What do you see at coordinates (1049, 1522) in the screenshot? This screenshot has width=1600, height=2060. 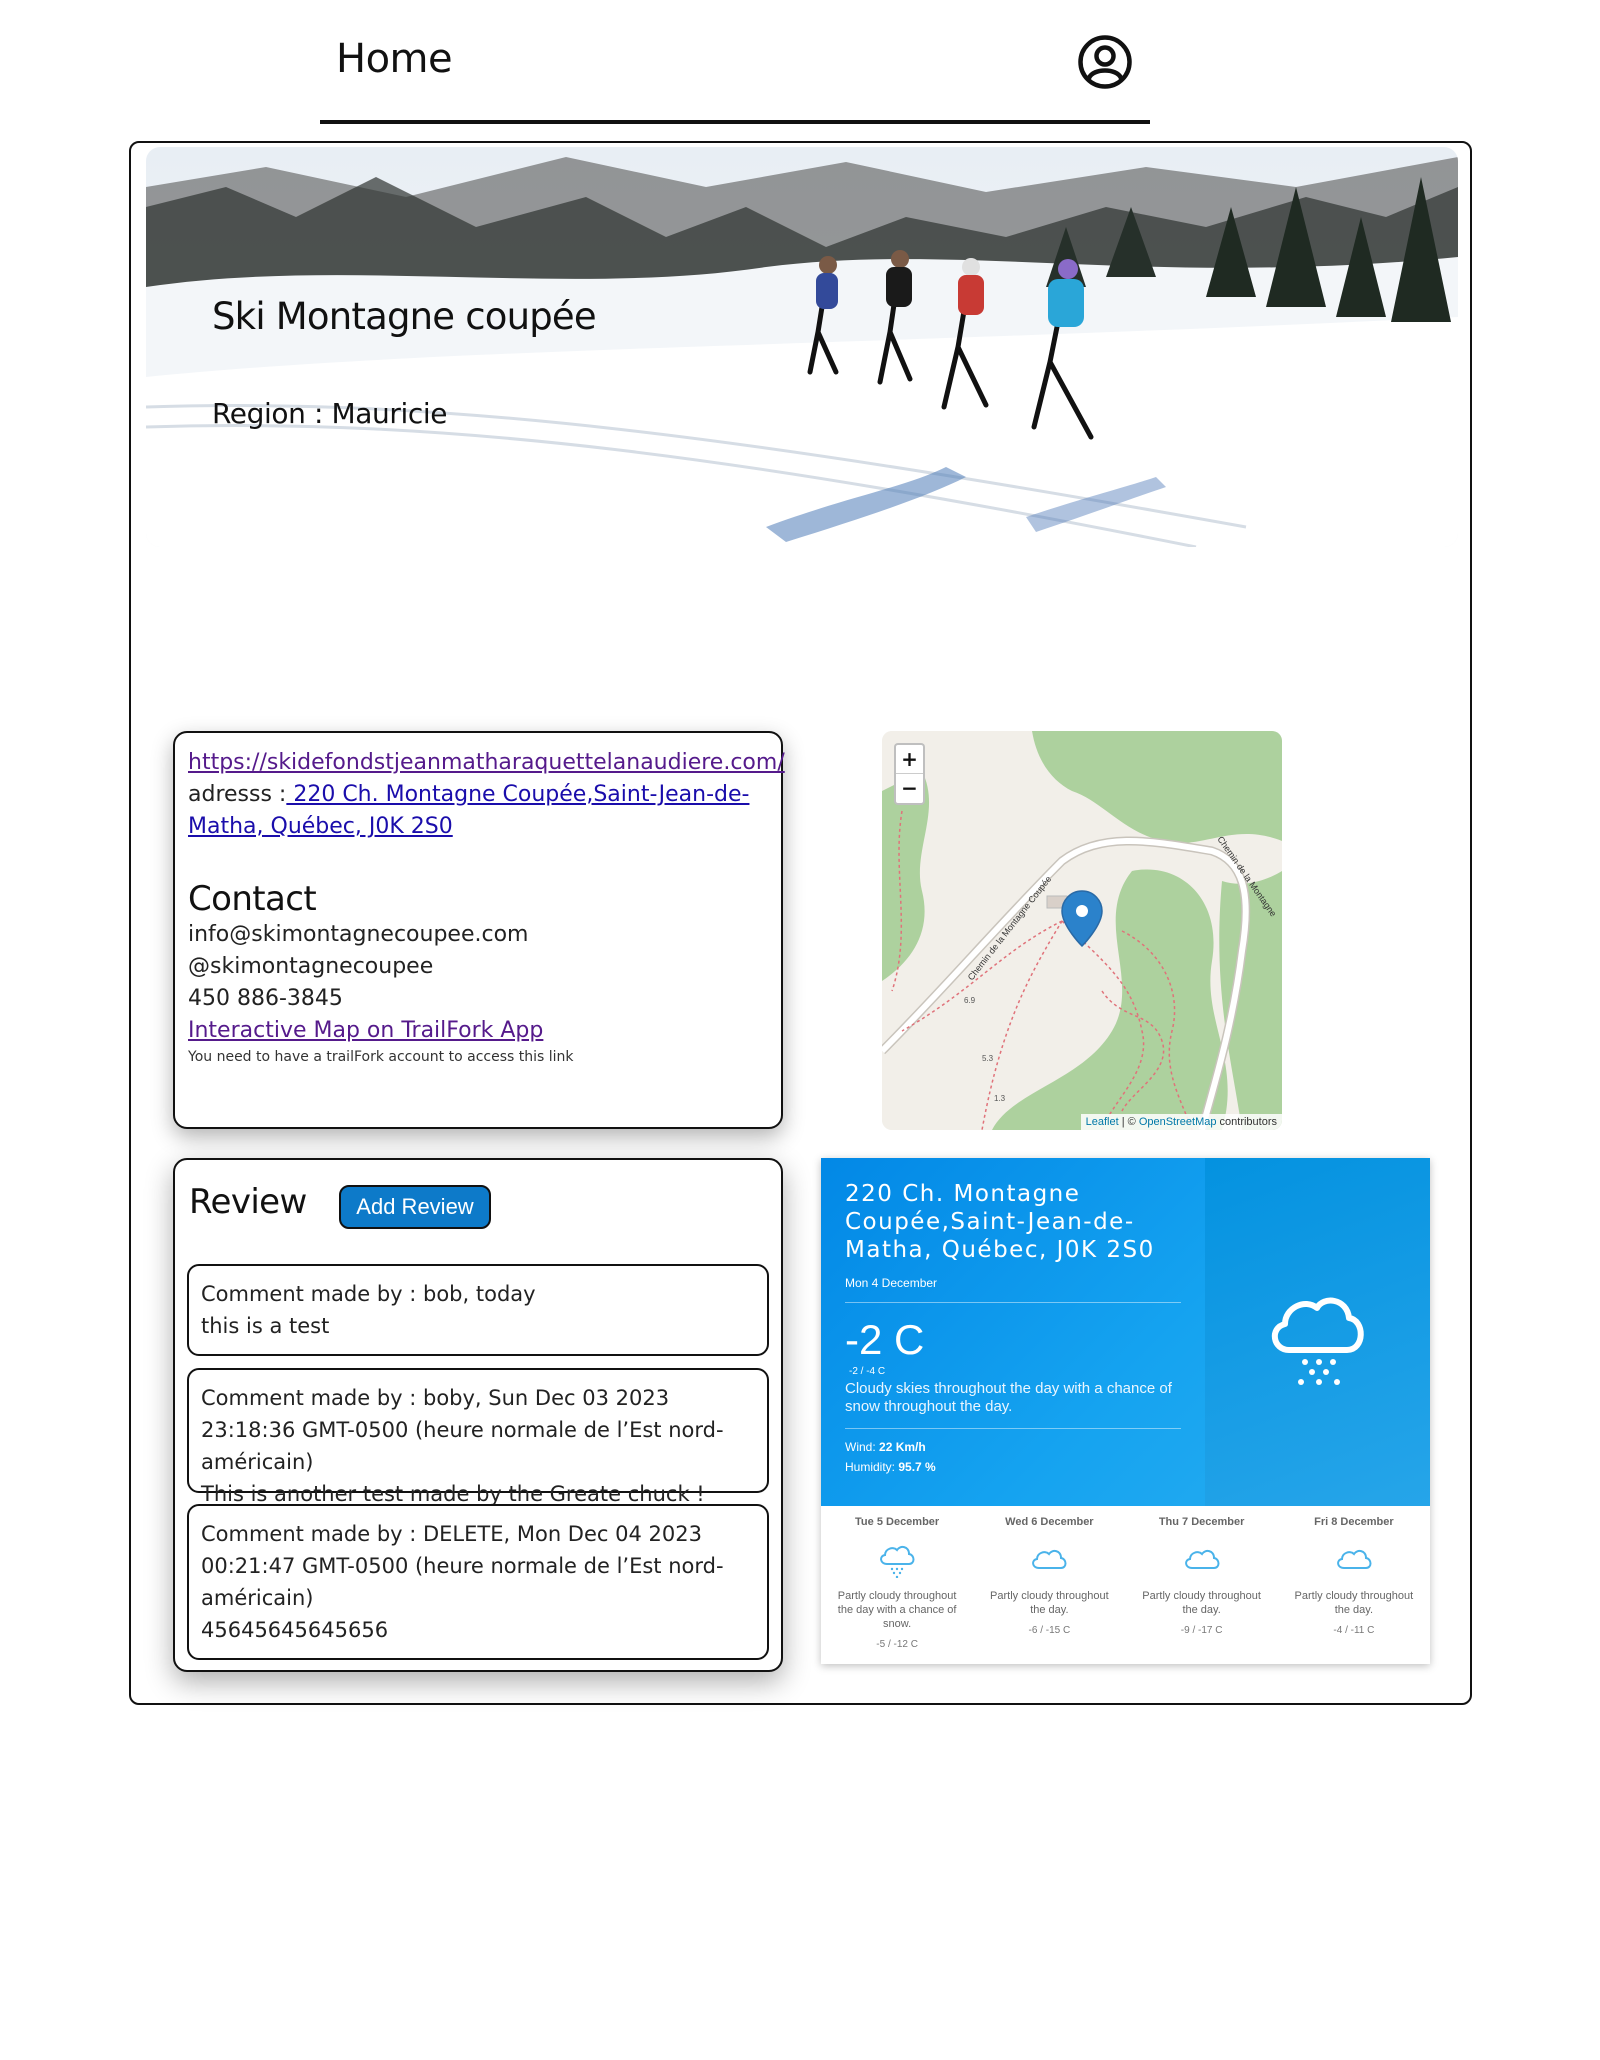 I see `forecast-day-name: Wed 6 December` at bounding box center [1049, 1522].